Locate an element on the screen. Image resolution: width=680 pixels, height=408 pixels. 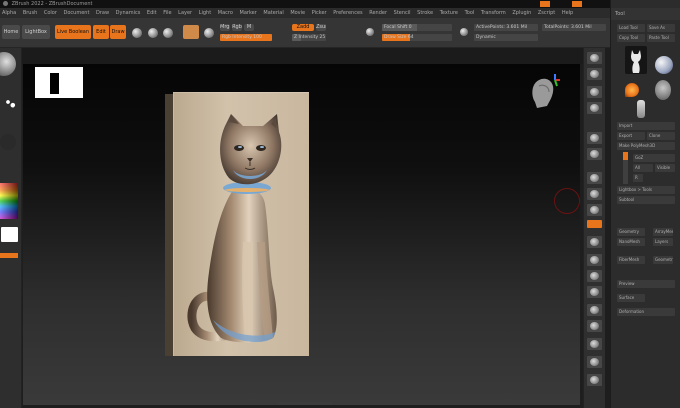
edit-button: Edit is located at coordinates (101, 32).